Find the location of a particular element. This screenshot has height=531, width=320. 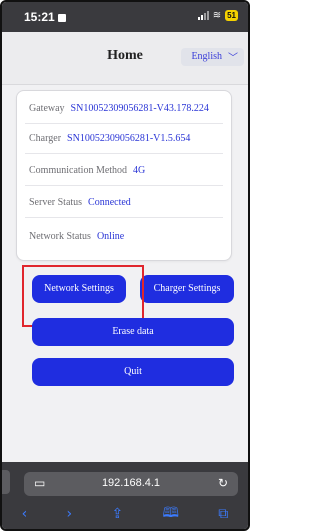

charger-settings-button: Charger Settings is located at coordinates (187, 289).